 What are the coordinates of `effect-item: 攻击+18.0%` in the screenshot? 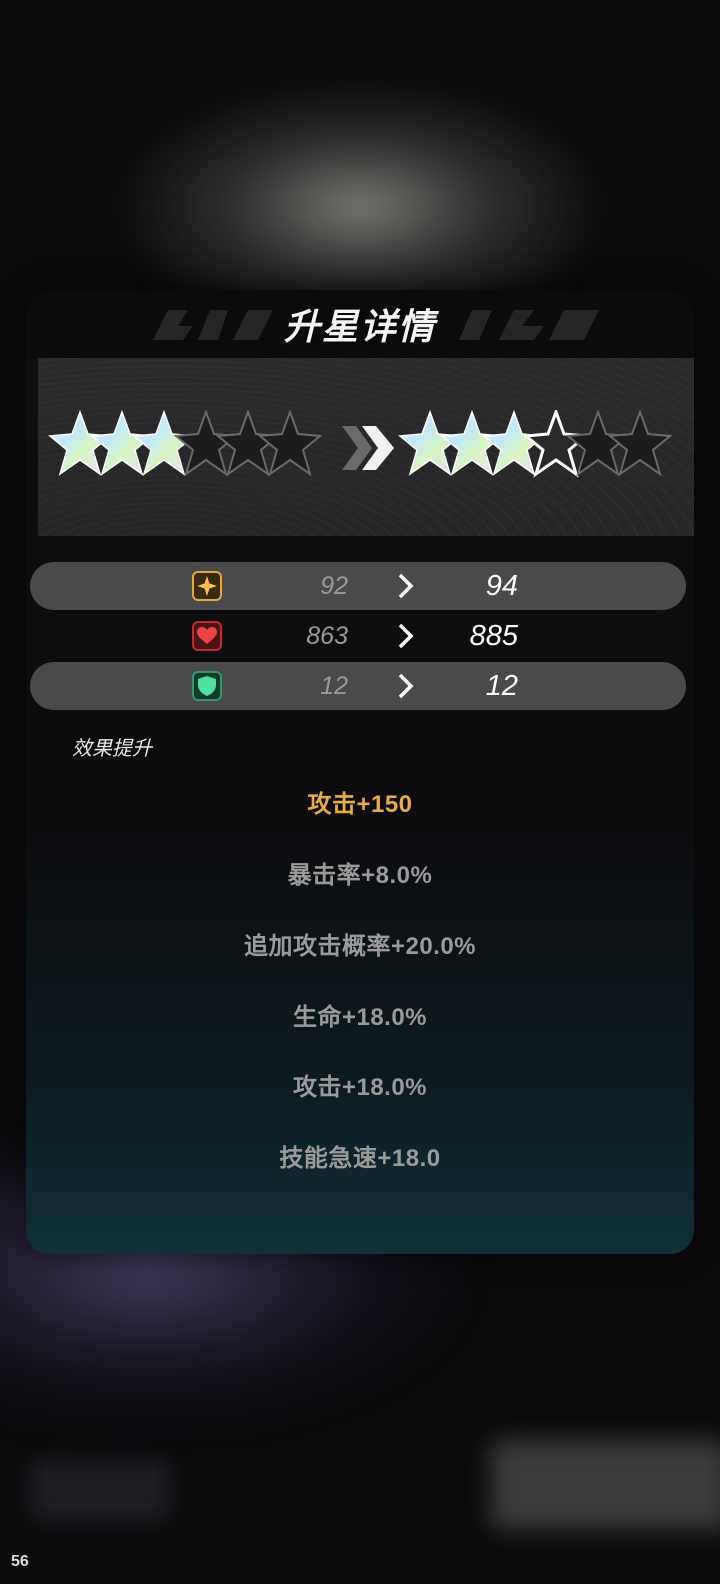 It's located at (360, 1087).